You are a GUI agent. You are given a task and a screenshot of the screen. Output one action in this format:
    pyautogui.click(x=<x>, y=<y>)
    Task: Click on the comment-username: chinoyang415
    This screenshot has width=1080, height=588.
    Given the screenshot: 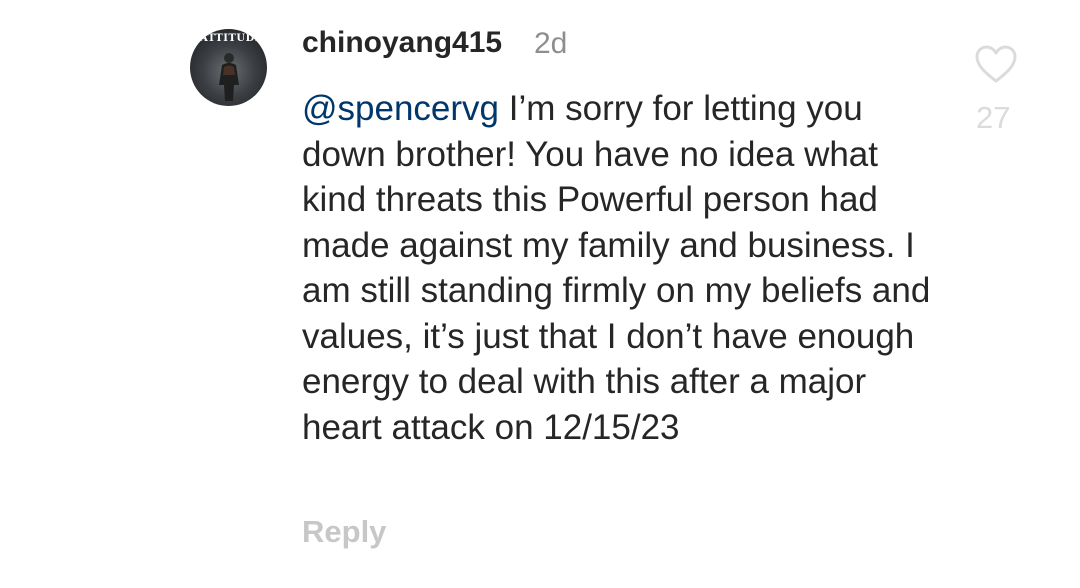 What is the action you would take?
    pyautogui.click(x=402, y=43)
    